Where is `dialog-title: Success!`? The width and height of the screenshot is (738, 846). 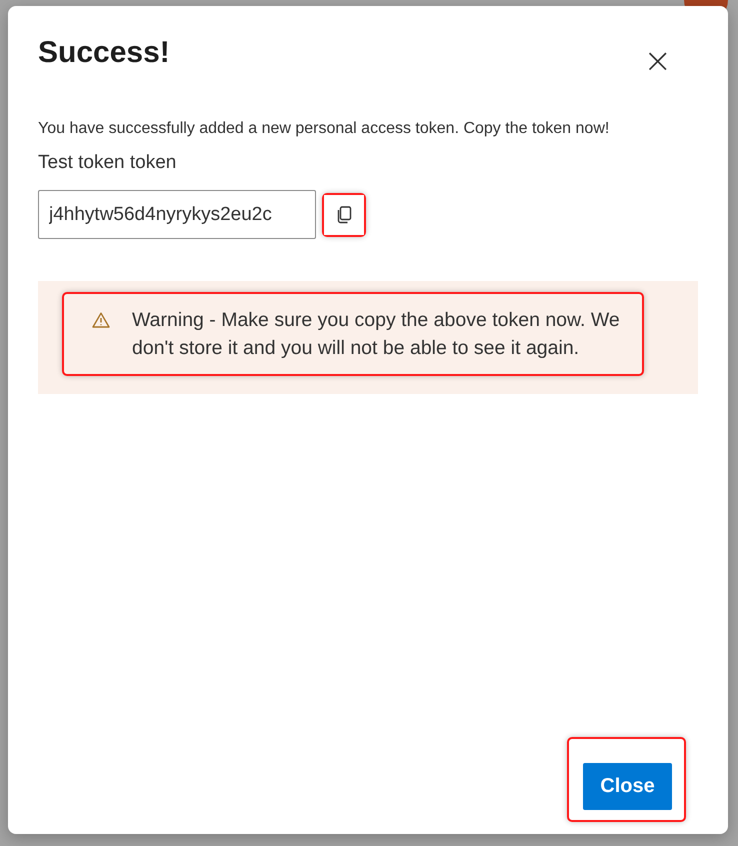
dialog-title: Success! is located at coordinates (104, 53).